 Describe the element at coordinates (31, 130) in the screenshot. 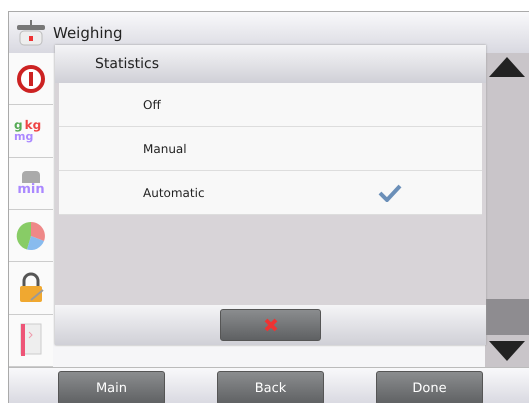

I see `units-icon: g kg mg` at that location.